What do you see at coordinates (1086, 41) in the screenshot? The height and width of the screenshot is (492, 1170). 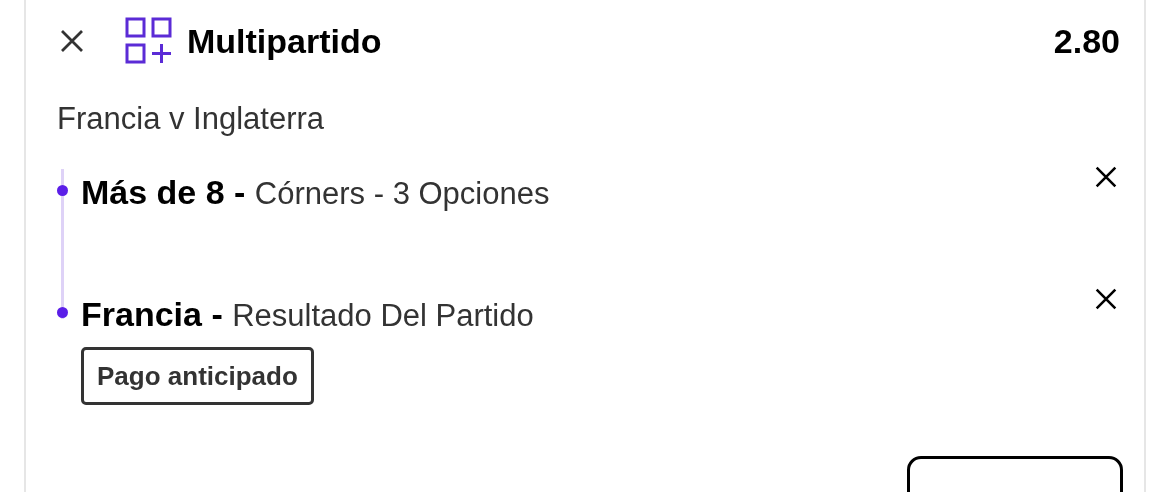 I see `odds-value: 2.80` at bounding box center [1086, 41].